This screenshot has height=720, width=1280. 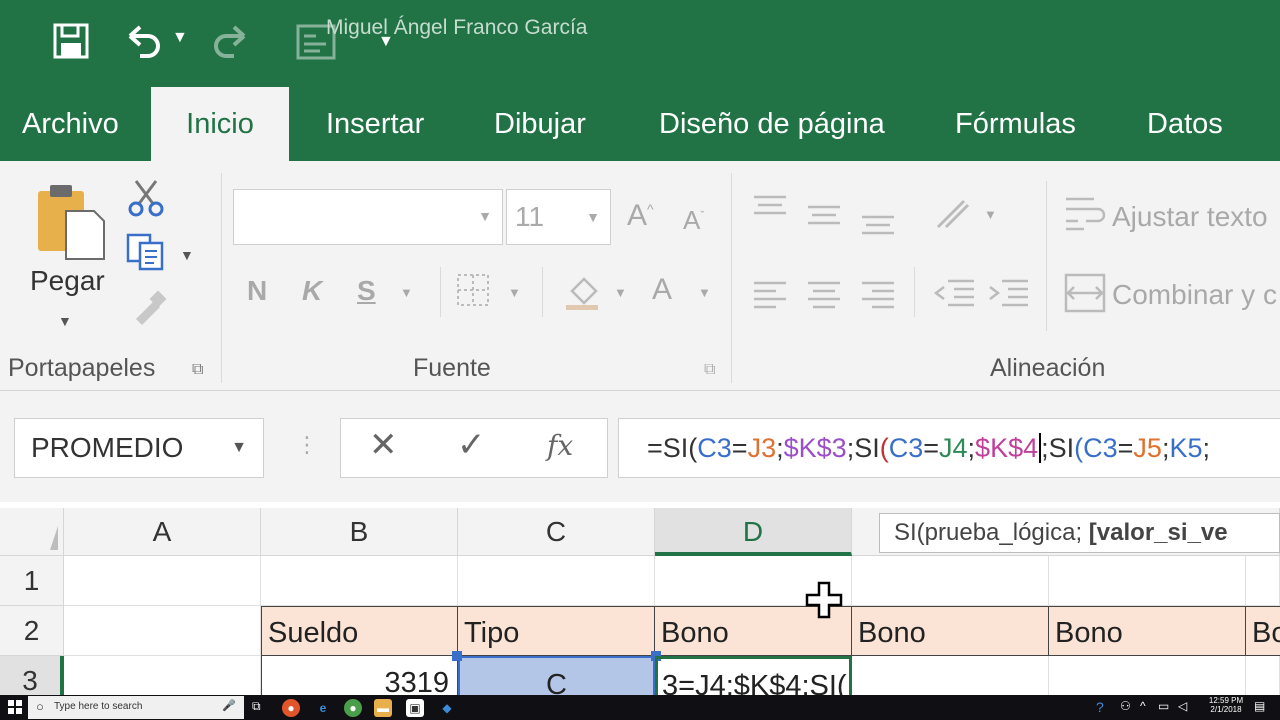 I want to click on cell-f3, so click(x=1147, y=676).